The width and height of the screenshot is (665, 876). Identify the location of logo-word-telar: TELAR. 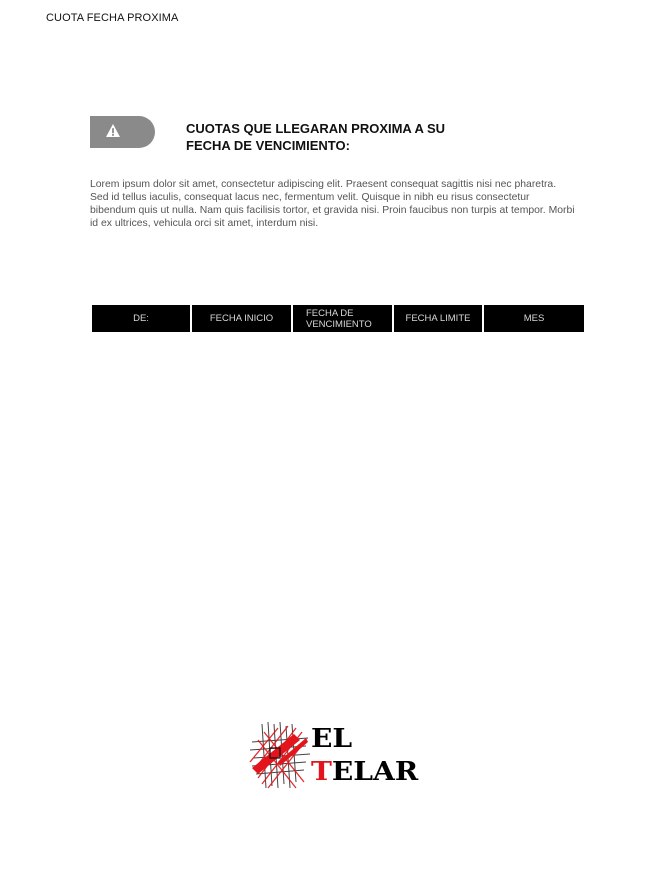
(364, 772).